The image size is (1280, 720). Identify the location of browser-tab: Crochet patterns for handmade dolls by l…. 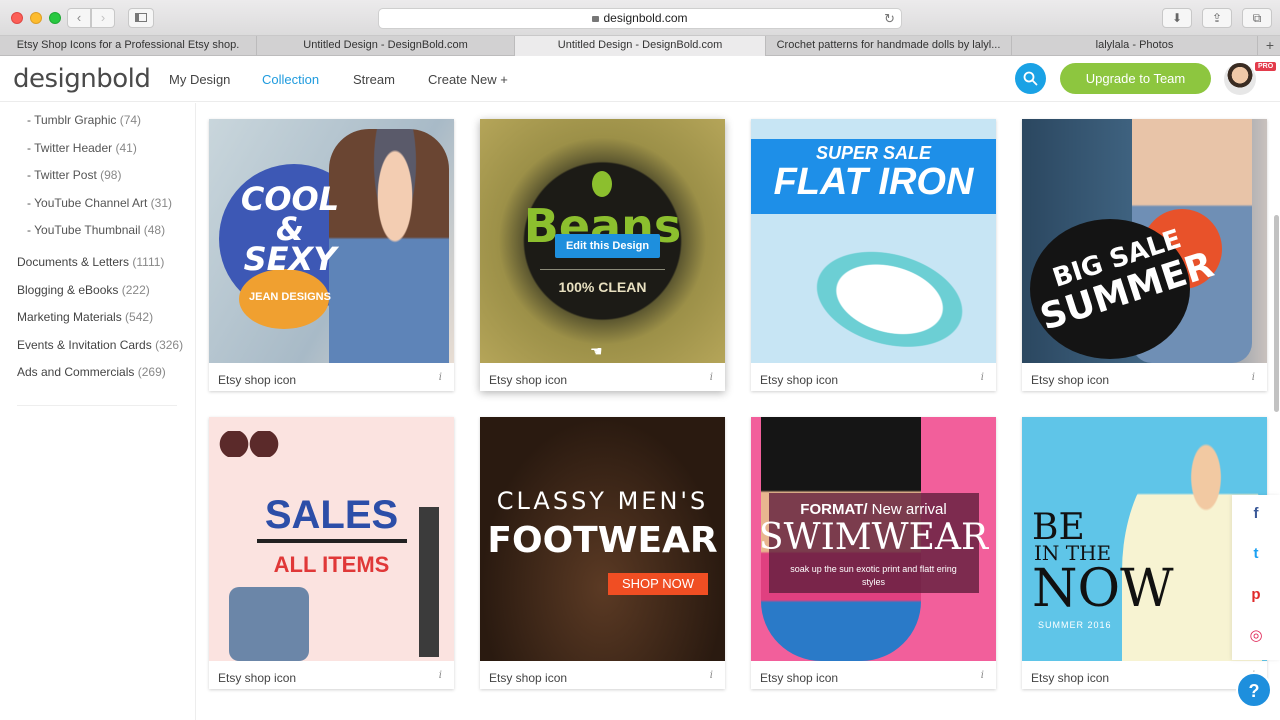
(889, 46).